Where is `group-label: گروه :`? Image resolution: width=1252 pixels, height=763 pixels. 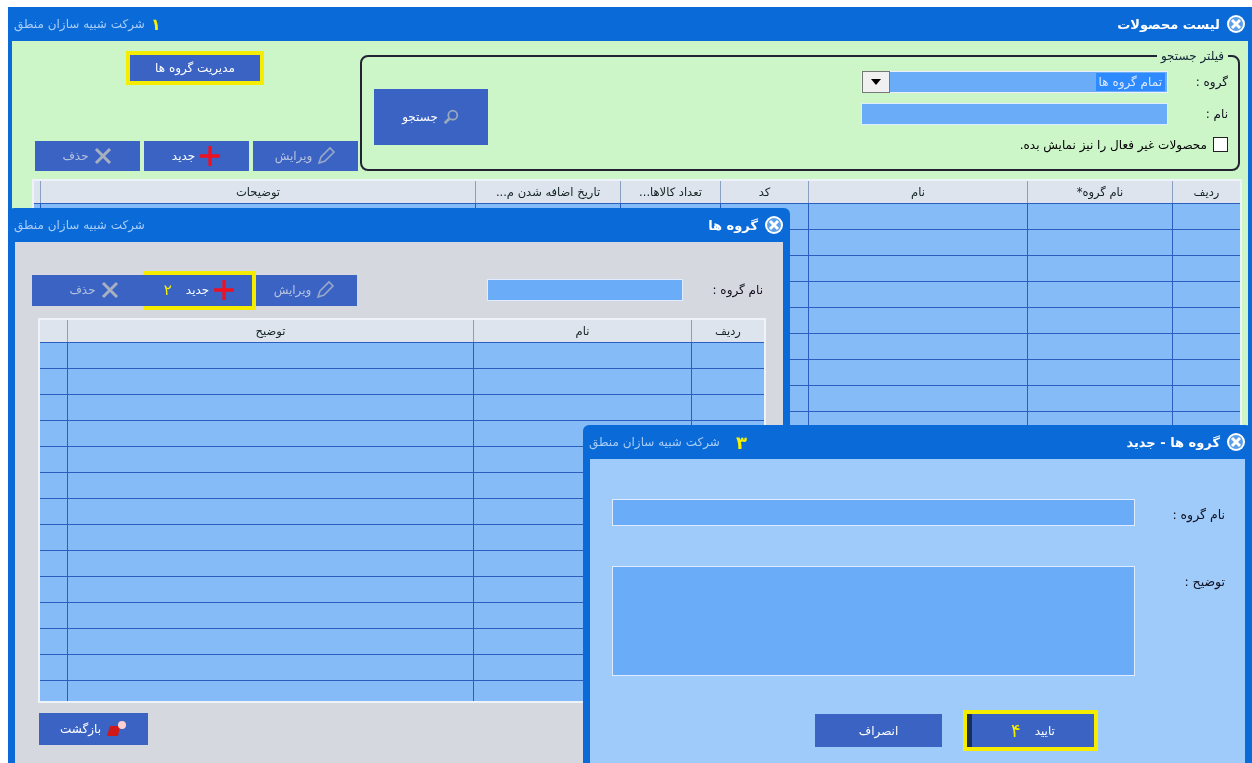 group-label: گروه : is located at coordinates (1211, 82).